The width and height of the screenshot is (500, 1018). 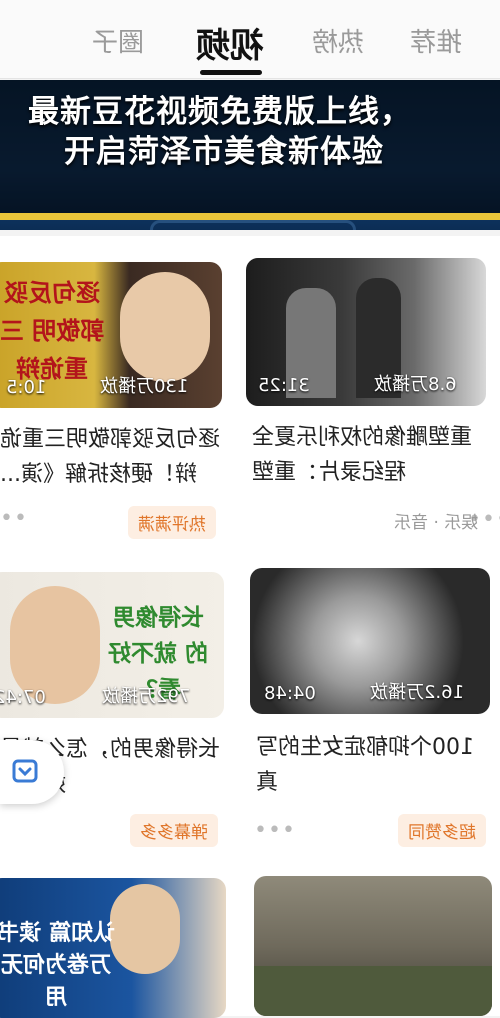 I want to click on video-category: 娱乐 · 音乐, so click(x=436, y=523).